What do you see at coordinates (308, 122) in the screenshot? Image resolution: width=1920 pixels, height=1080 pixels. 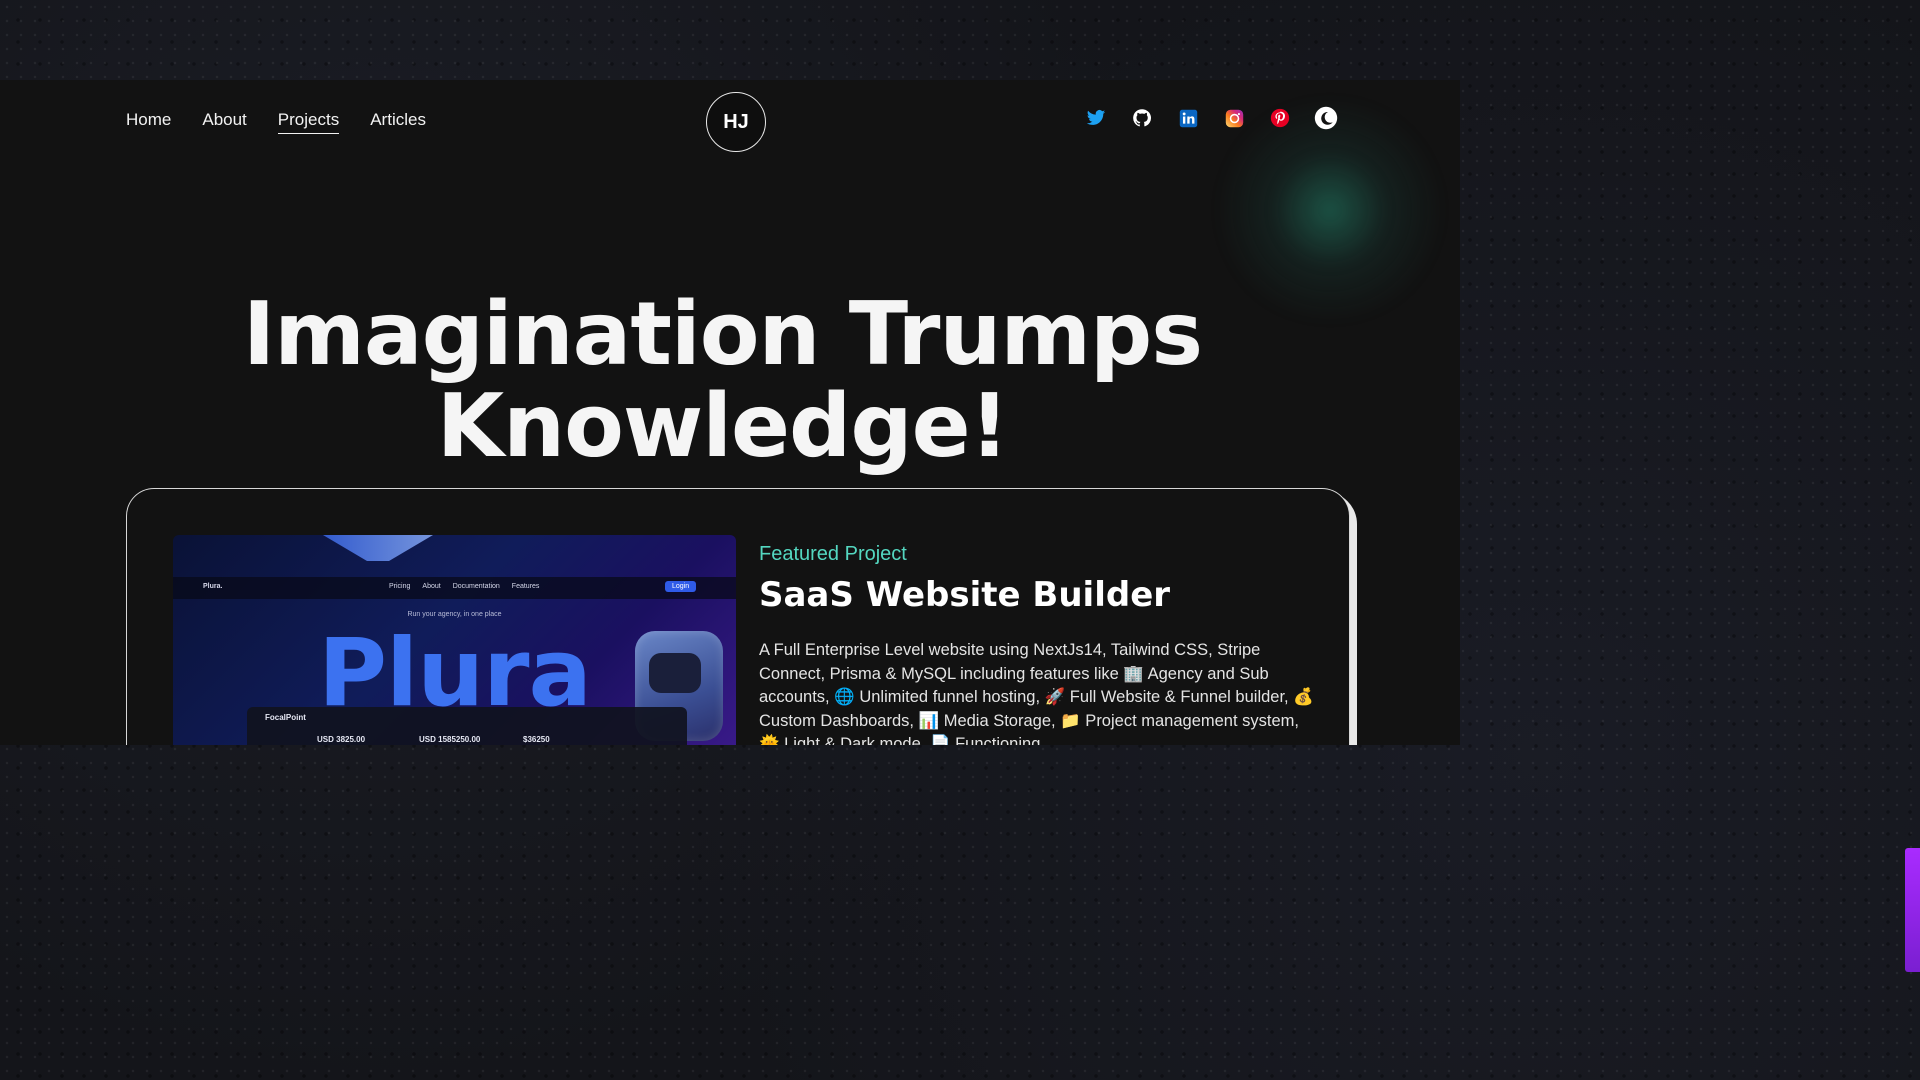 I see `nav-projects-link: Projects` at bounding box center [308, 122].